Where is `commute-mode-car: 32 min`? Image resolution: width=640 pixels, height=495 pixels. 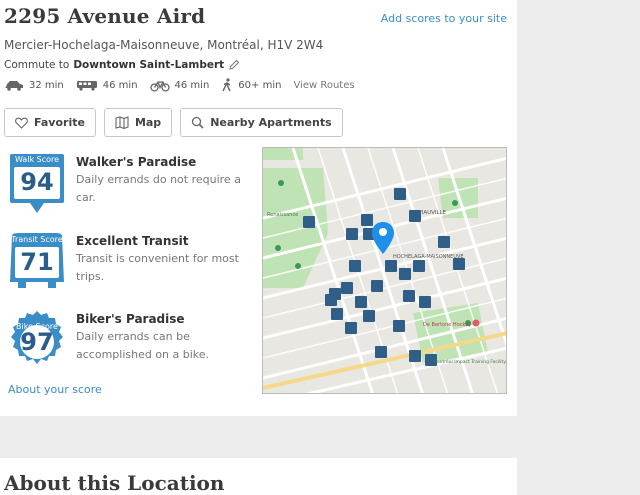
commute-mode-car: 32 min is located at coordinates (34, 85).